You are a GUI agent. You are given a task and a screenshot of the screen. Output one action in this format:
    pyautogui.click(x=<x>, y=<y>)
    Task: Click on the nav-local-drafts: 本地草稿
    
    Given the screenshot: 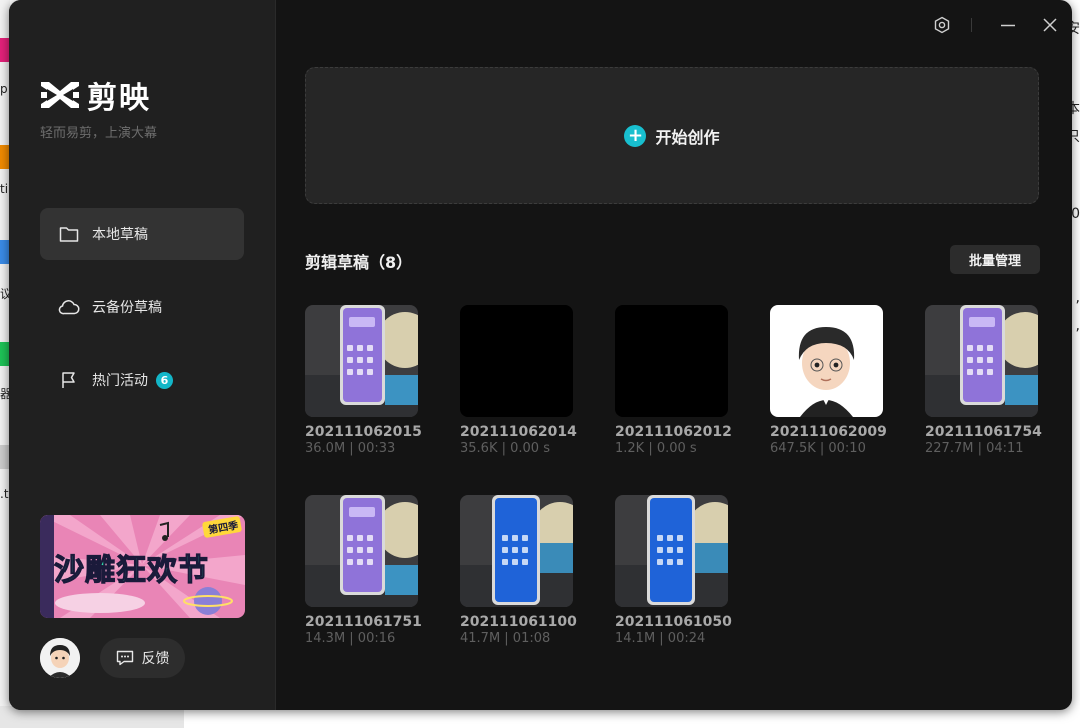 What is the action you would take?
    pyautogui.click(x=142, y=234)
    